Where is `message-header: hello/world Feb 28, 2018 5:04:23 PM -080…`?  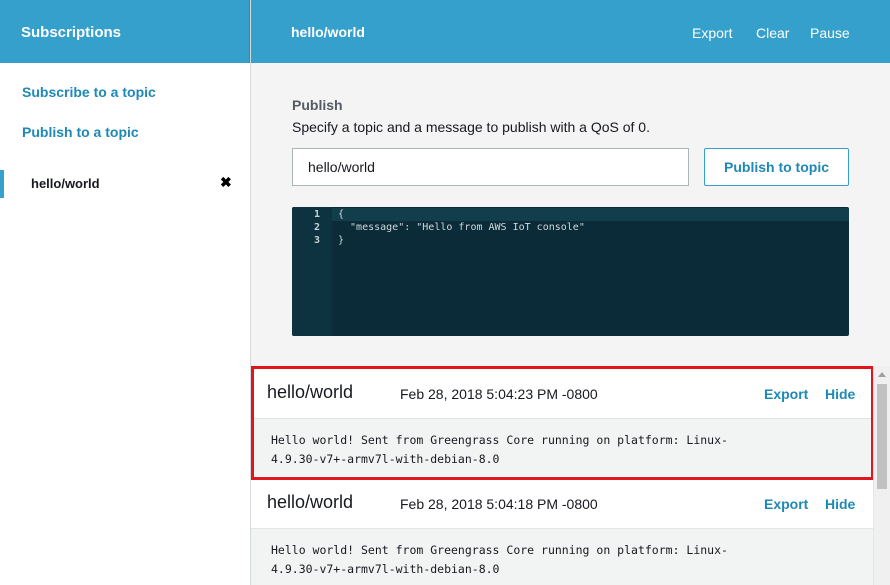
message-header: hello/world Feb 28, 2018 5:04:23 PM -080… is located at coordinates (562, 392).